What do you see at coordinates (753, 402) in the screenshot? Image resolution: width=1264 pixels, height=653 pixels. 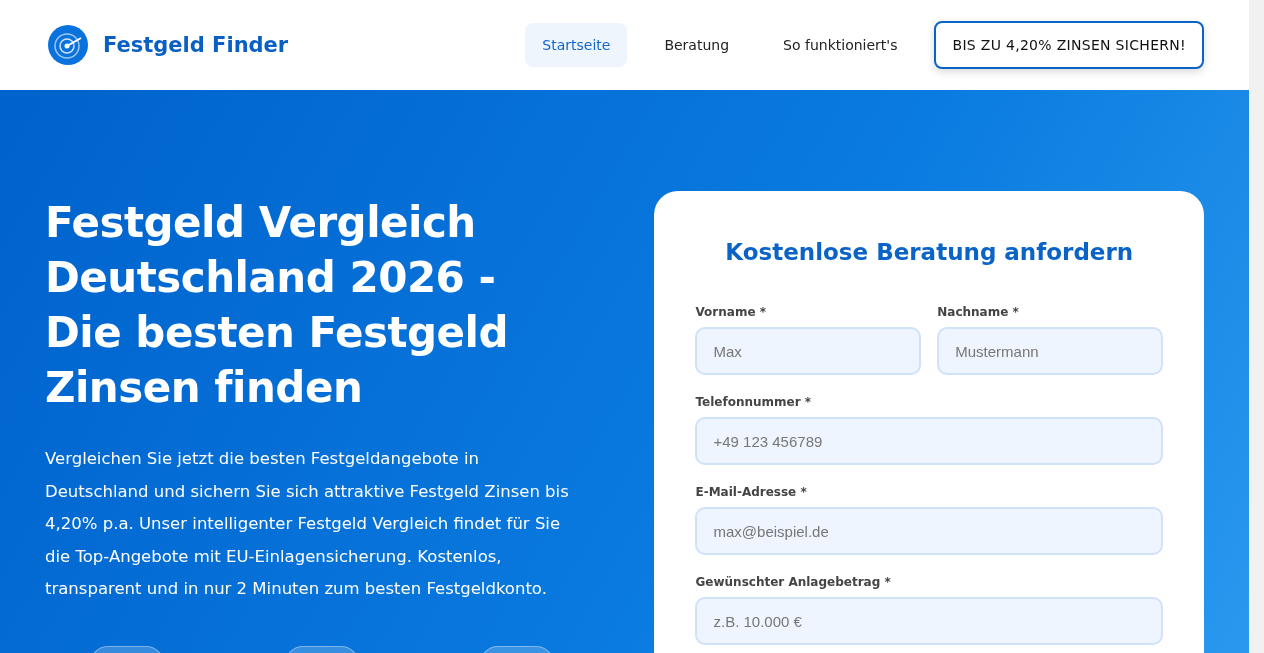 I see `field-label: Telefonnummer *` at bounding box center [753, 402].